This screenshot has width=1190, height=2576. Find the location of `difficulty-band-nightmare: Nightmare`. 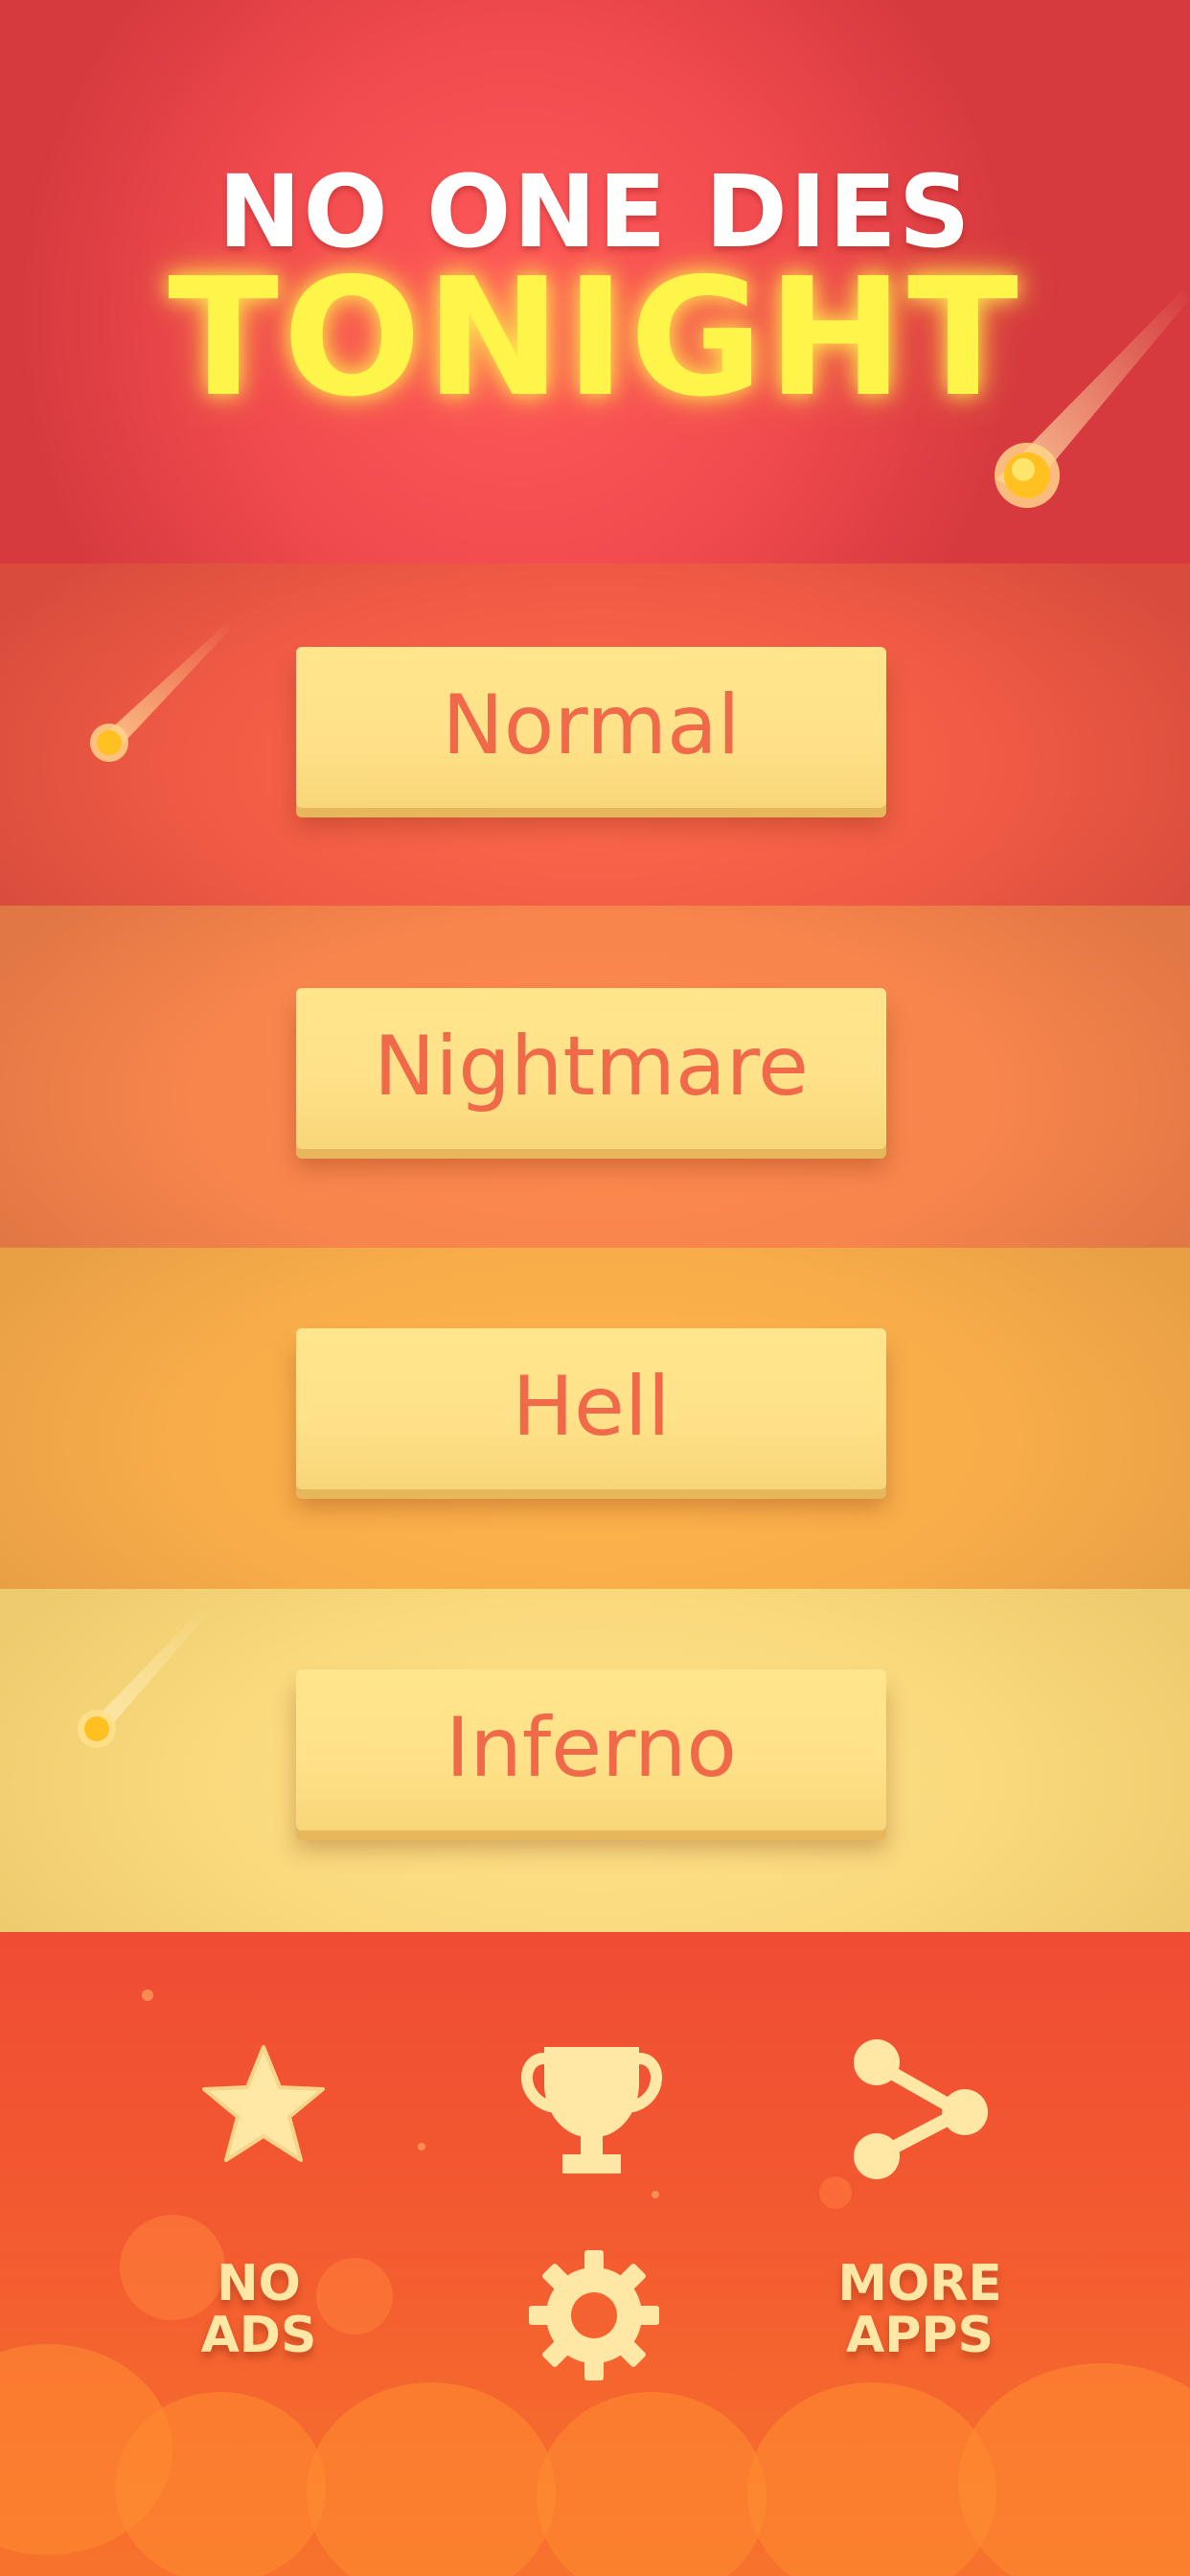

difficulty-band-nightmare: Nightmare is located at coordinates (595, 1077).